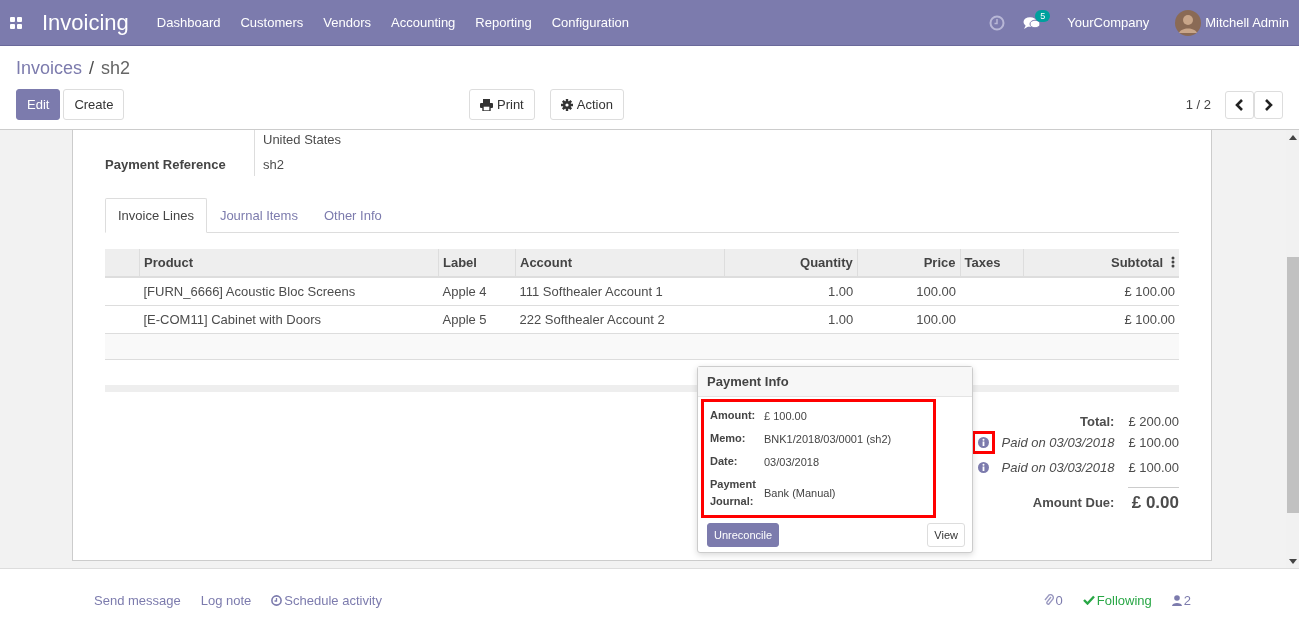 The height and width of the screenshot is (641, 1299). I want to click on unreconcile-button: Unreconcile, so click(743, 535).